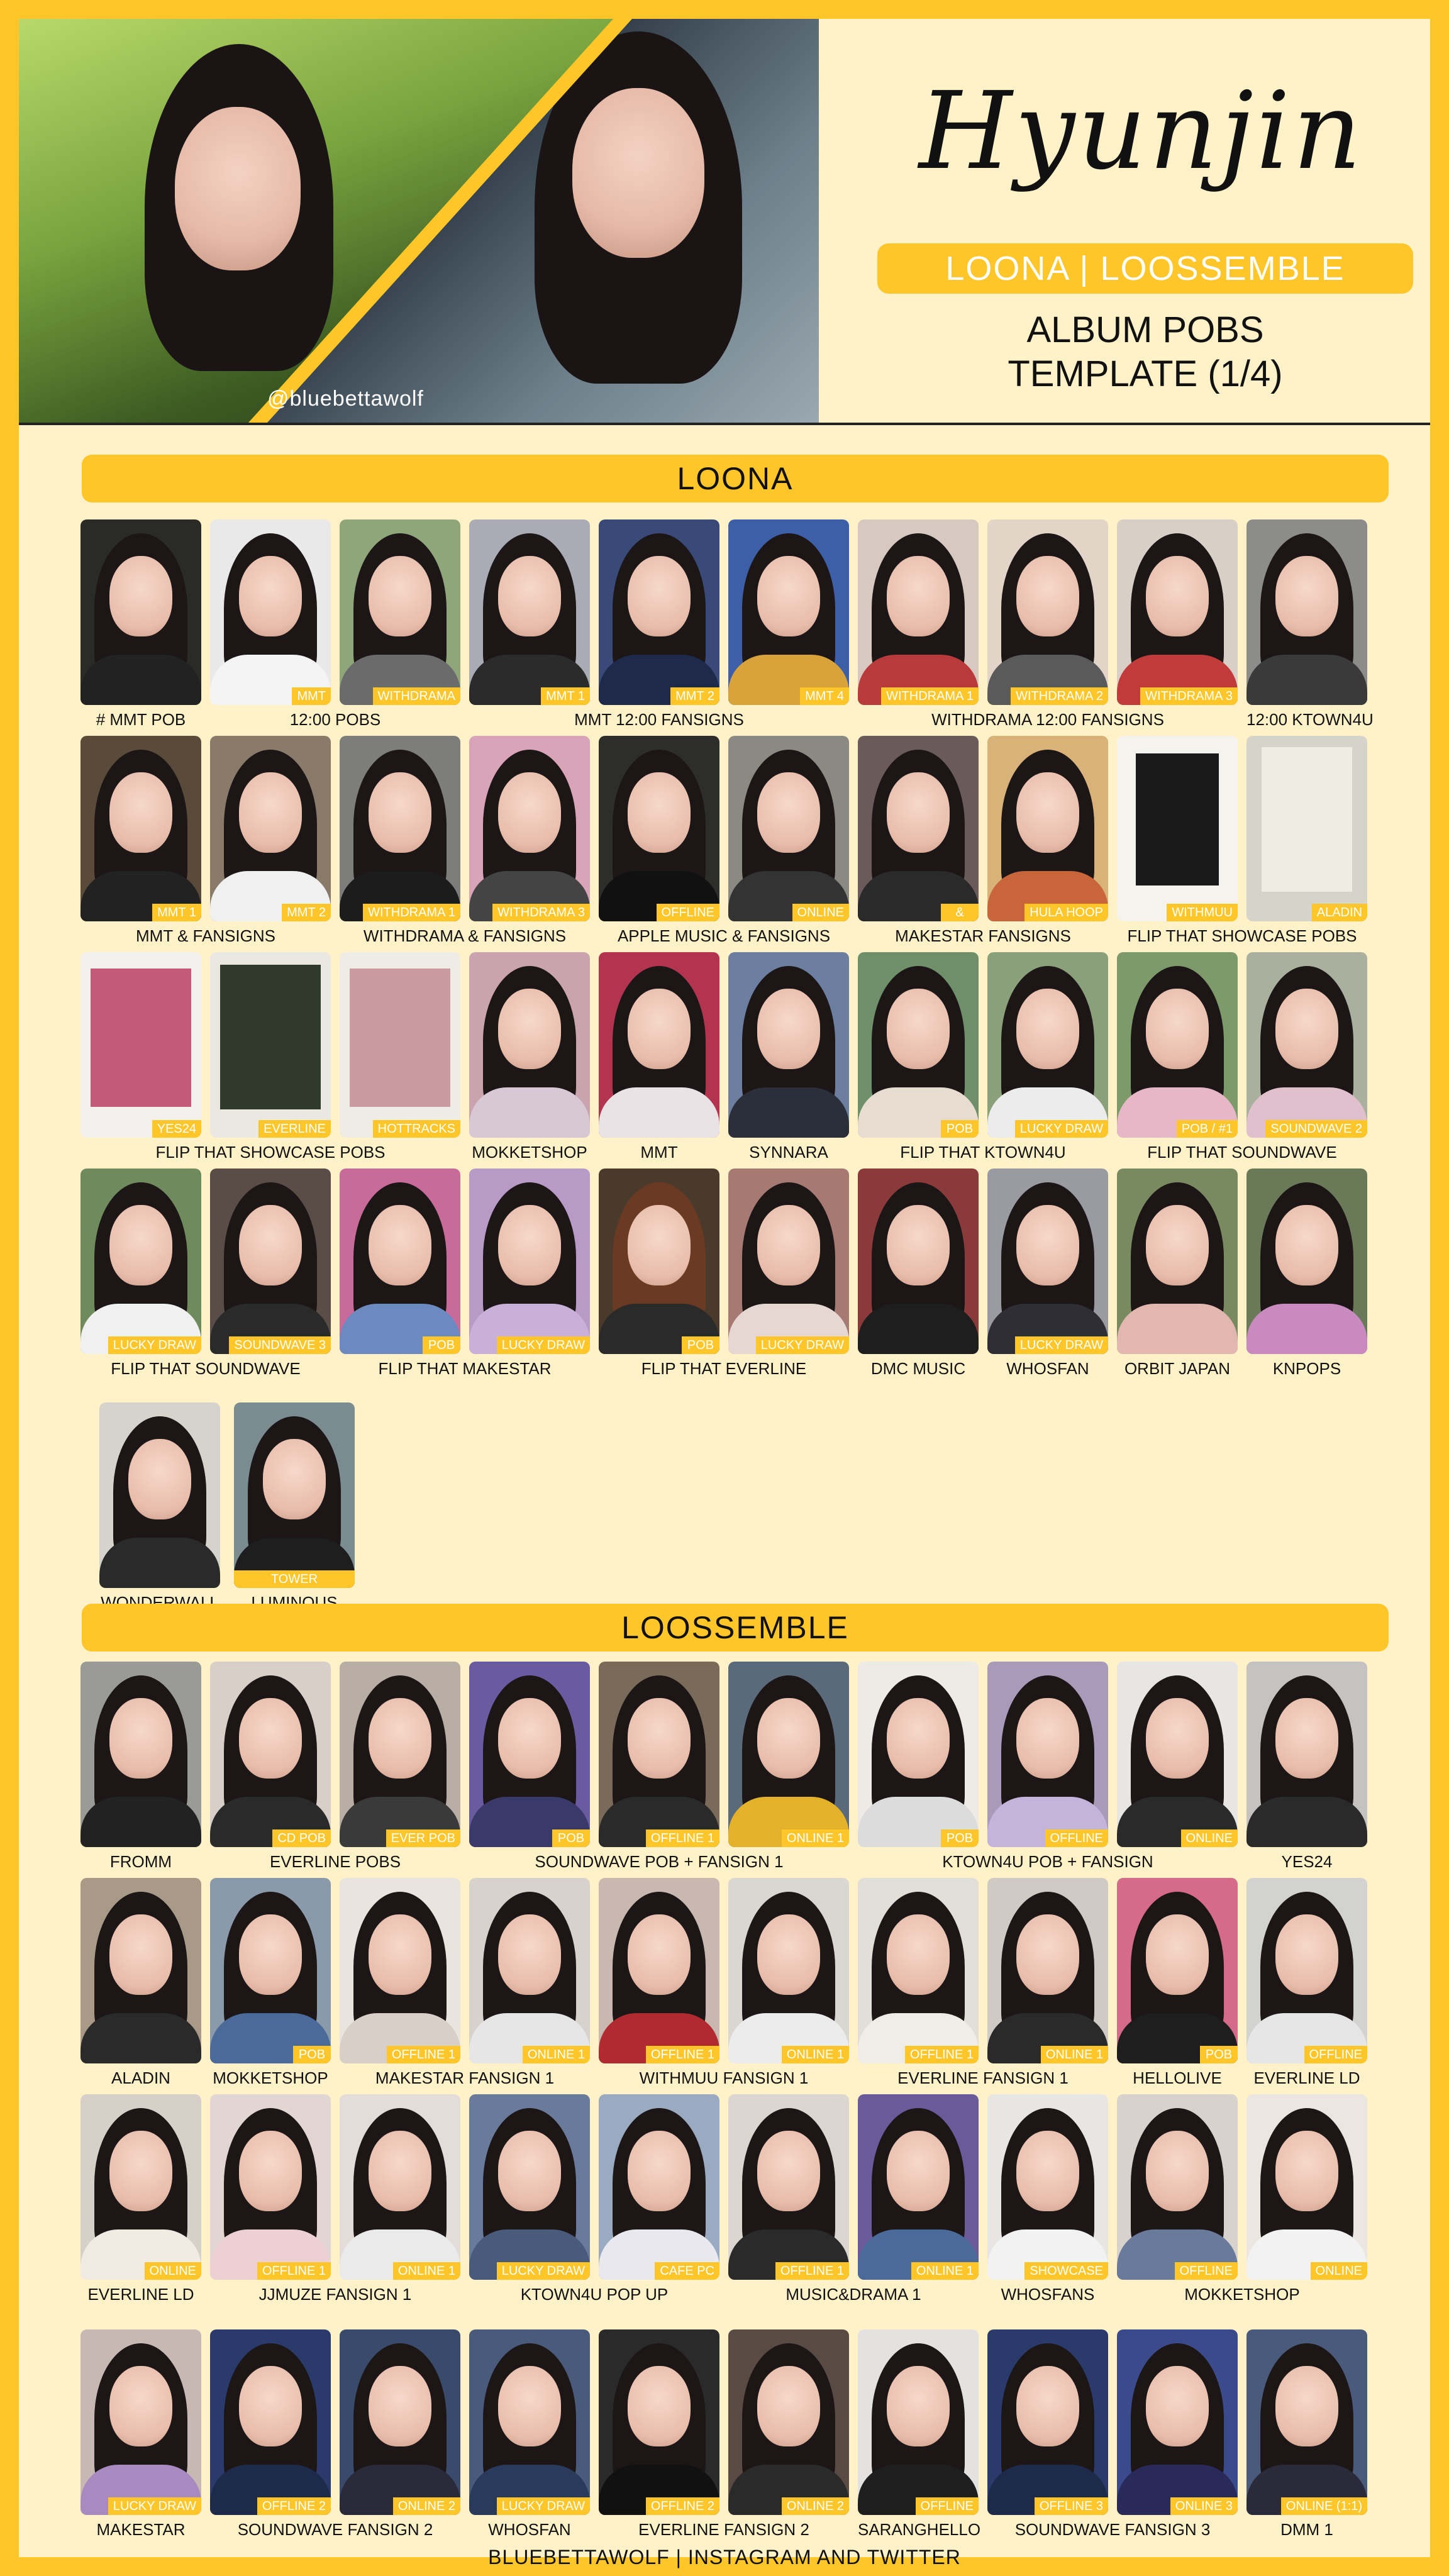 The height and width of the screenshot is (2576, 1449). I want to click on photocard: HULA HOOP, so click(1047, 828).